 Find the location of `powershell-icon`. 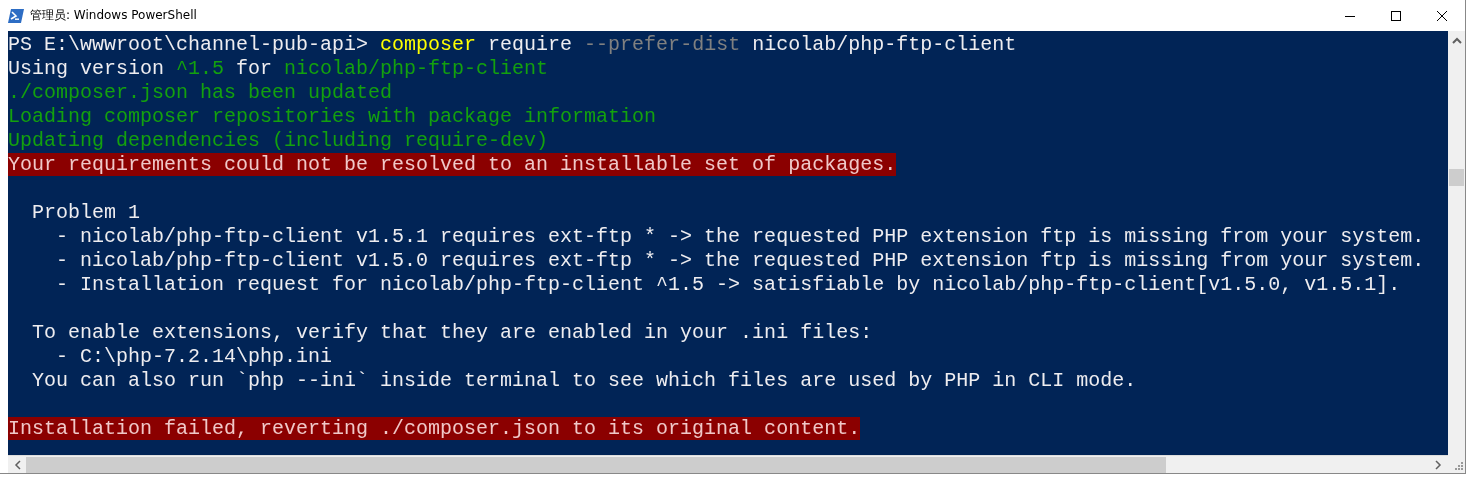

powershell-icon is located at coordinates (16, 15).